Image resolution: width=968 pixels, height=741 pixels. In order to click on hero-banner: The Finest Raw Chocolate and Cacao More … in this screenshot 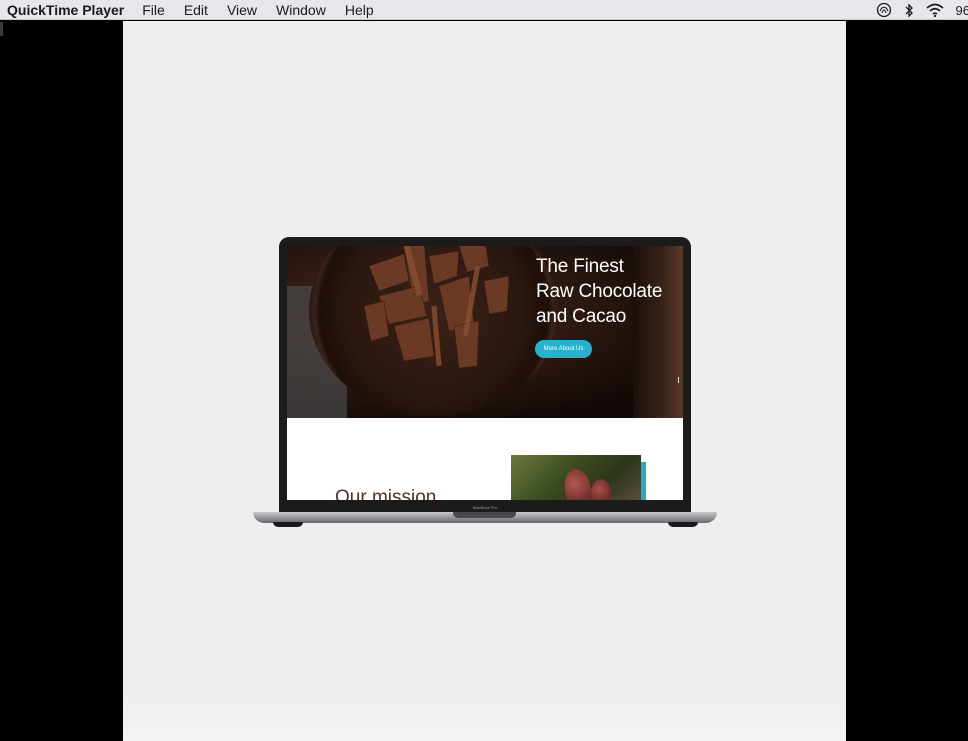, I will do `click(485, 332)`.